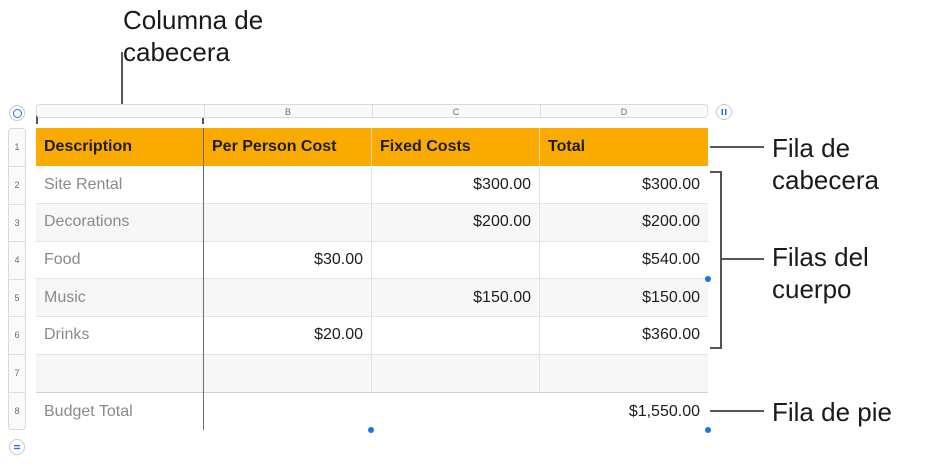 This screenshot has height=468, width=931. I want to click on pause-icon, so click(724, 112).